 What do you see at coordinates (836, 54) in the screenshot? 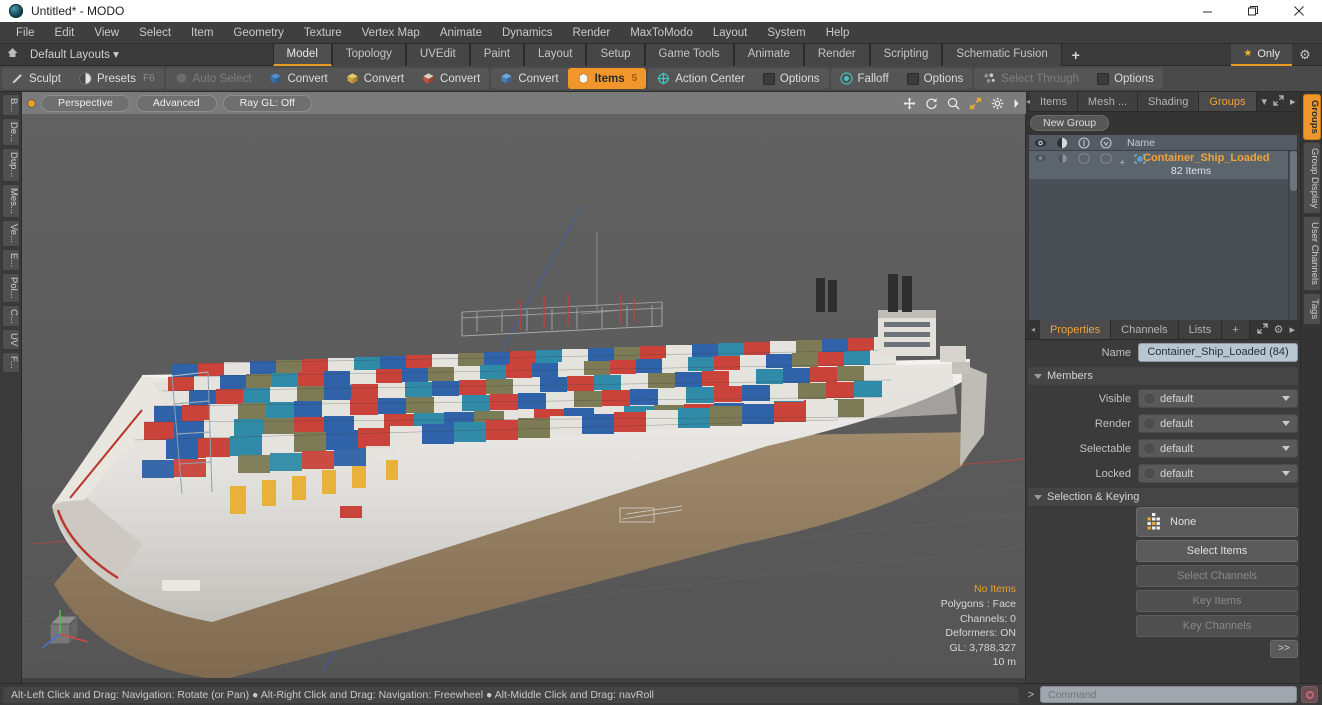
I see `tab-render: Render` at bounding box center [836, 54].